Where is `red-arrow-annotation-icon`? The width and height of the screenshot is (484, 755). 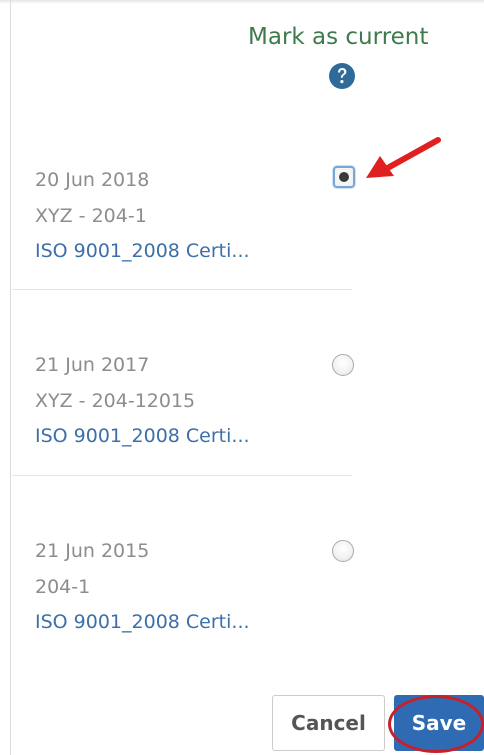
red-arrow-annotation-icon is located at coordinates (403, 157).